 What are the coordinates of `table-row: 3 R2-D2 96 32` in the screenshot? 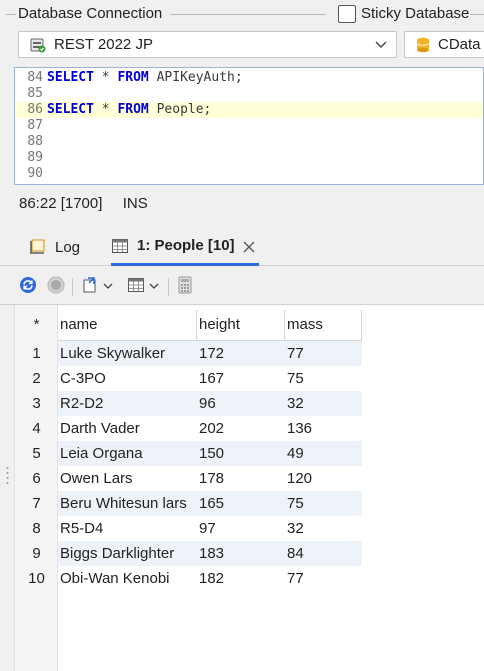 It's located at (188, 403).